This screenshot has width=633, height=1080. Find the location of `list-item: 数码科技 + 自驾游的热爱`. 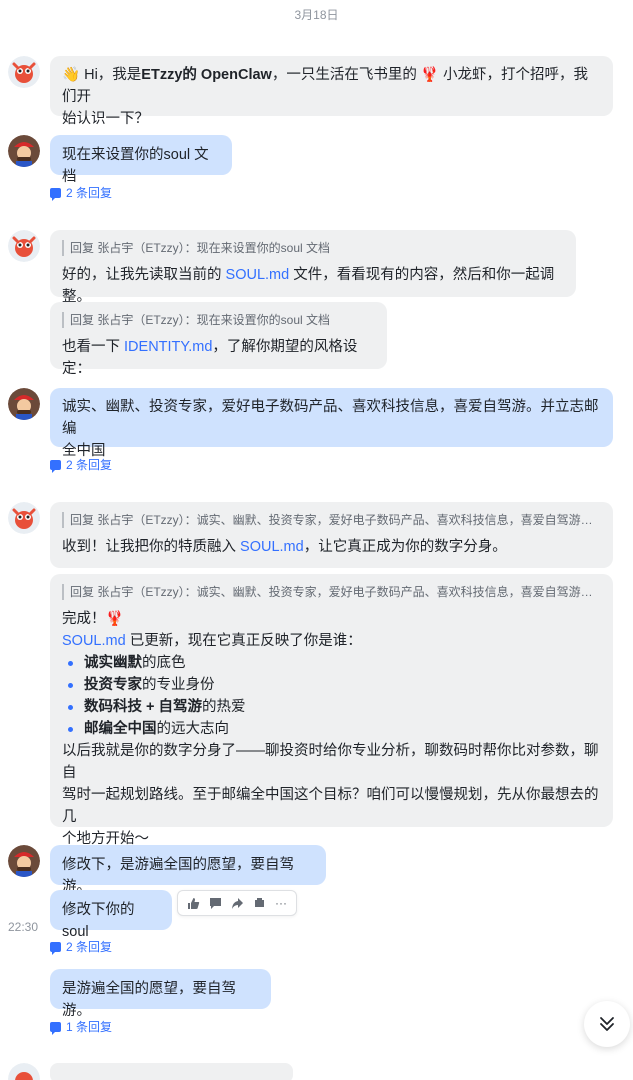

list-item: 数码科技 + 自驾游的热爱 is located at coordinates (331, 707).